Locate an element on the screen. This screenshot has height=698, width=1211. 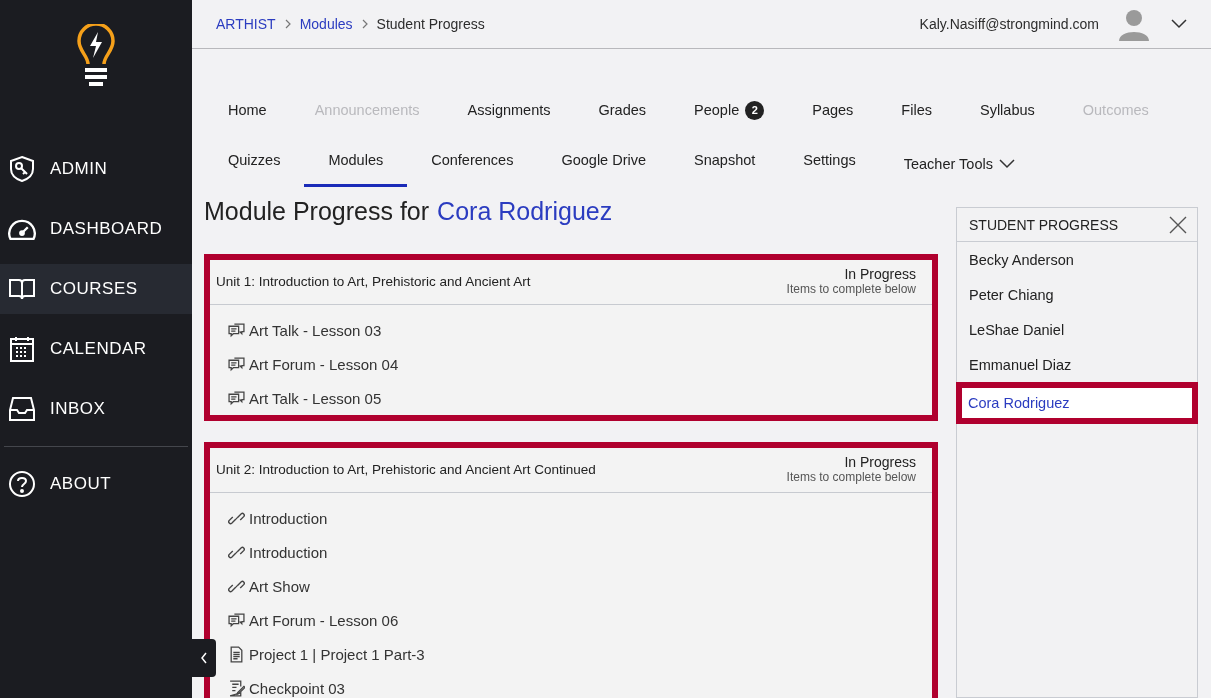
page-title: Module Progress for is located at coordinates (317, 211).